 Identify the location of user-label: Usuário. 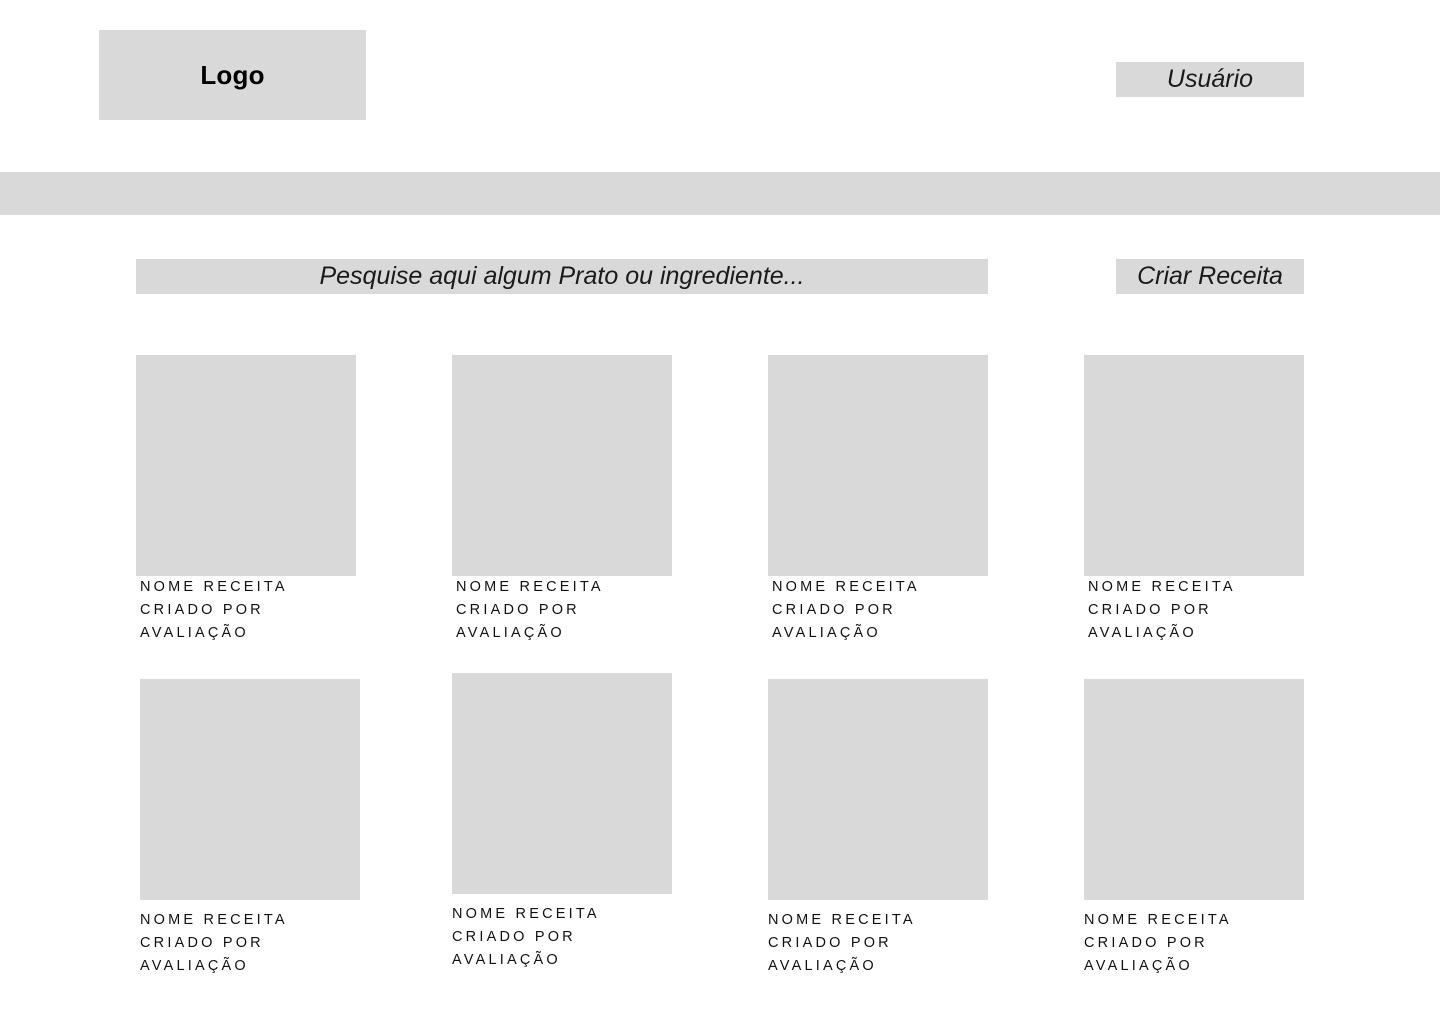
(1210, 79).